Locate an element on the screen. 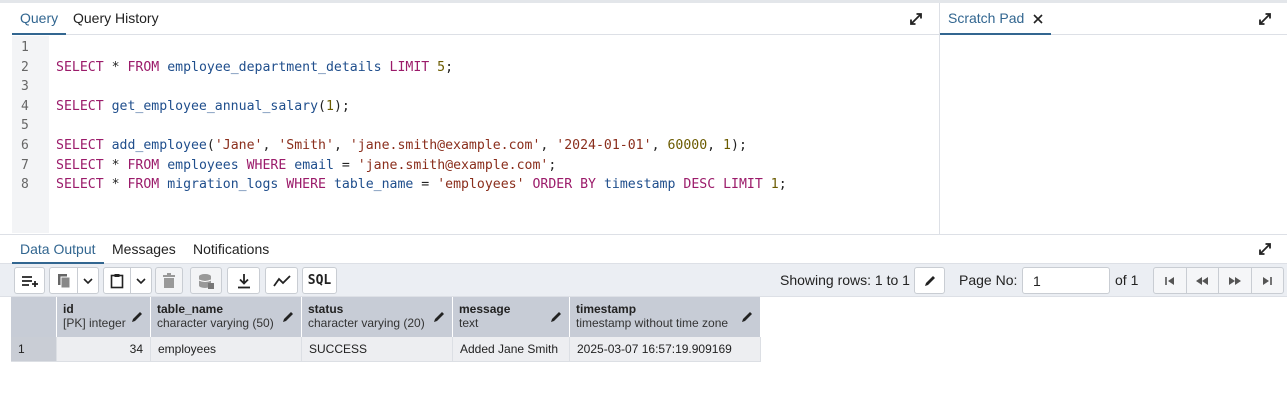  scratch-pad-tab-bar: Scratch Pad is located at coordinates (1113, 19).